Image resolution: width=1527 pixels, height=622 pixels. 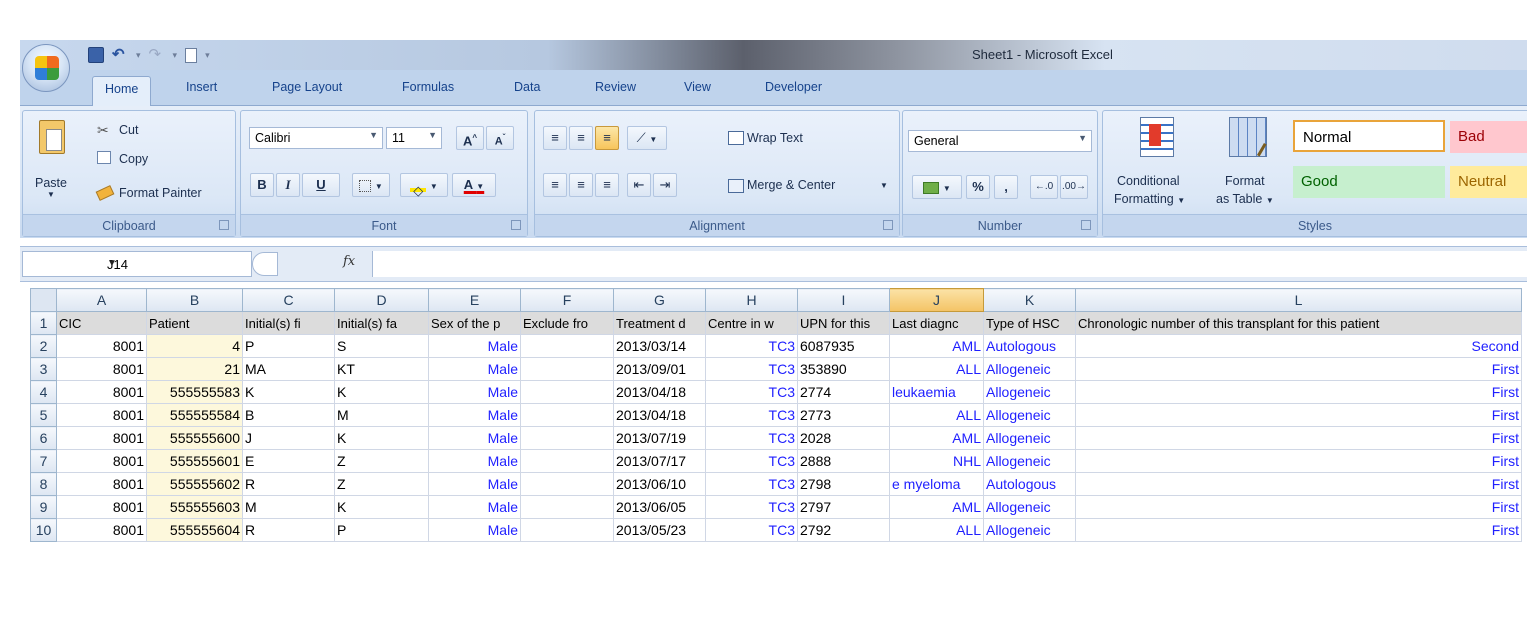 I want to click on cell-l3: First, so click(x=1298, y=369).